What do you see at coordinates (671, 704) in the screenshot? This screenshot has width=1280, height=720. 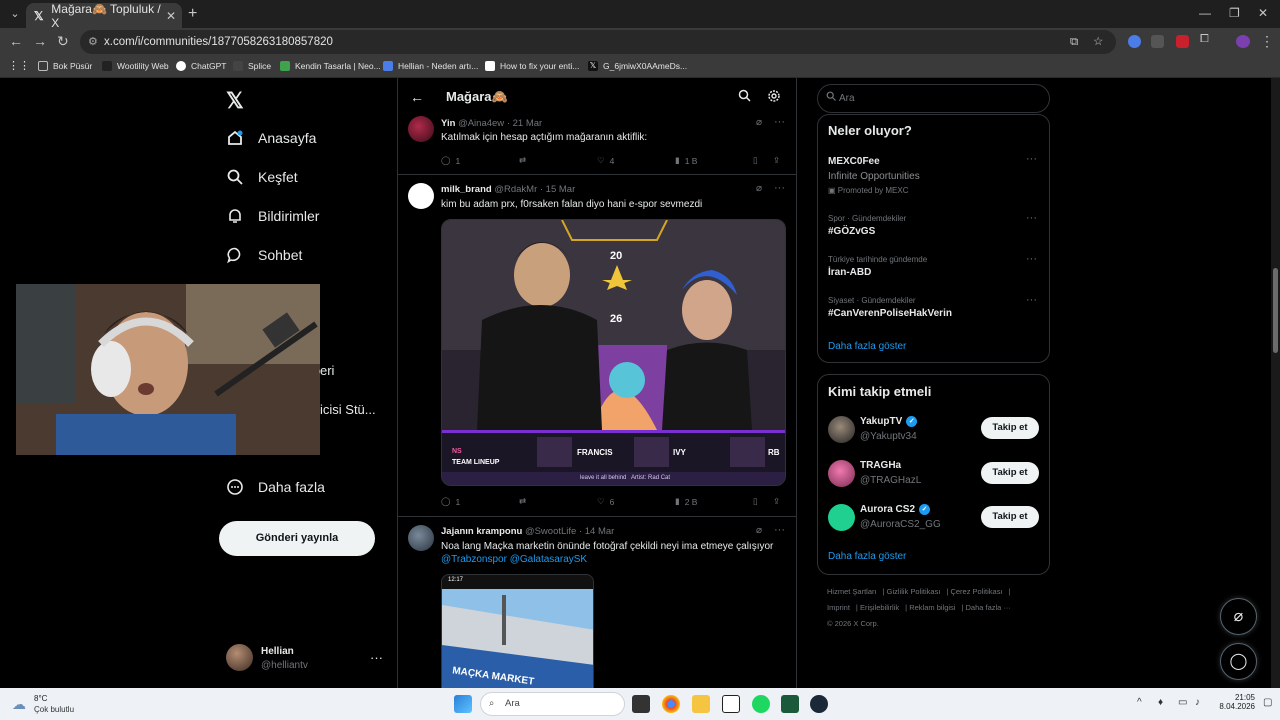 I see `chrome-icon` at bounding box center [671, 704].